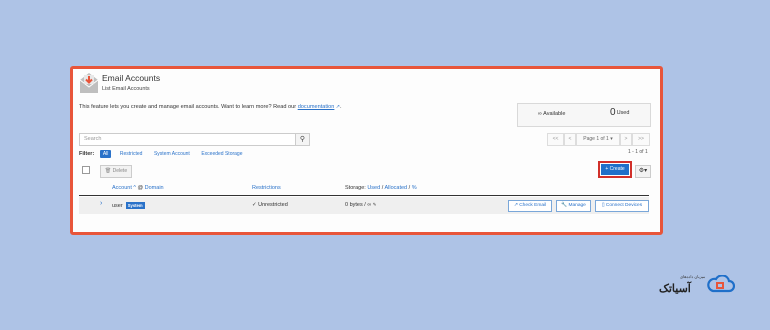  I want to click on last-page-button: >>, so click(641, 139).